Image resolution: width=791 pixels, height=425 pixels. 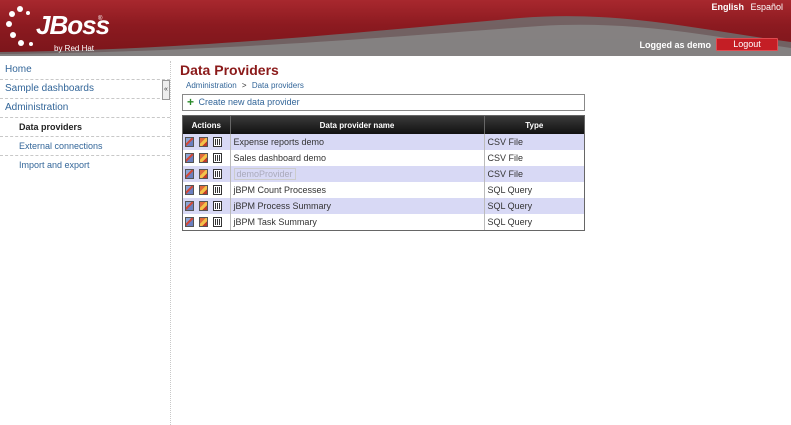 I want to click on column-header-name: Data provider name, so click(x=357, y=125).